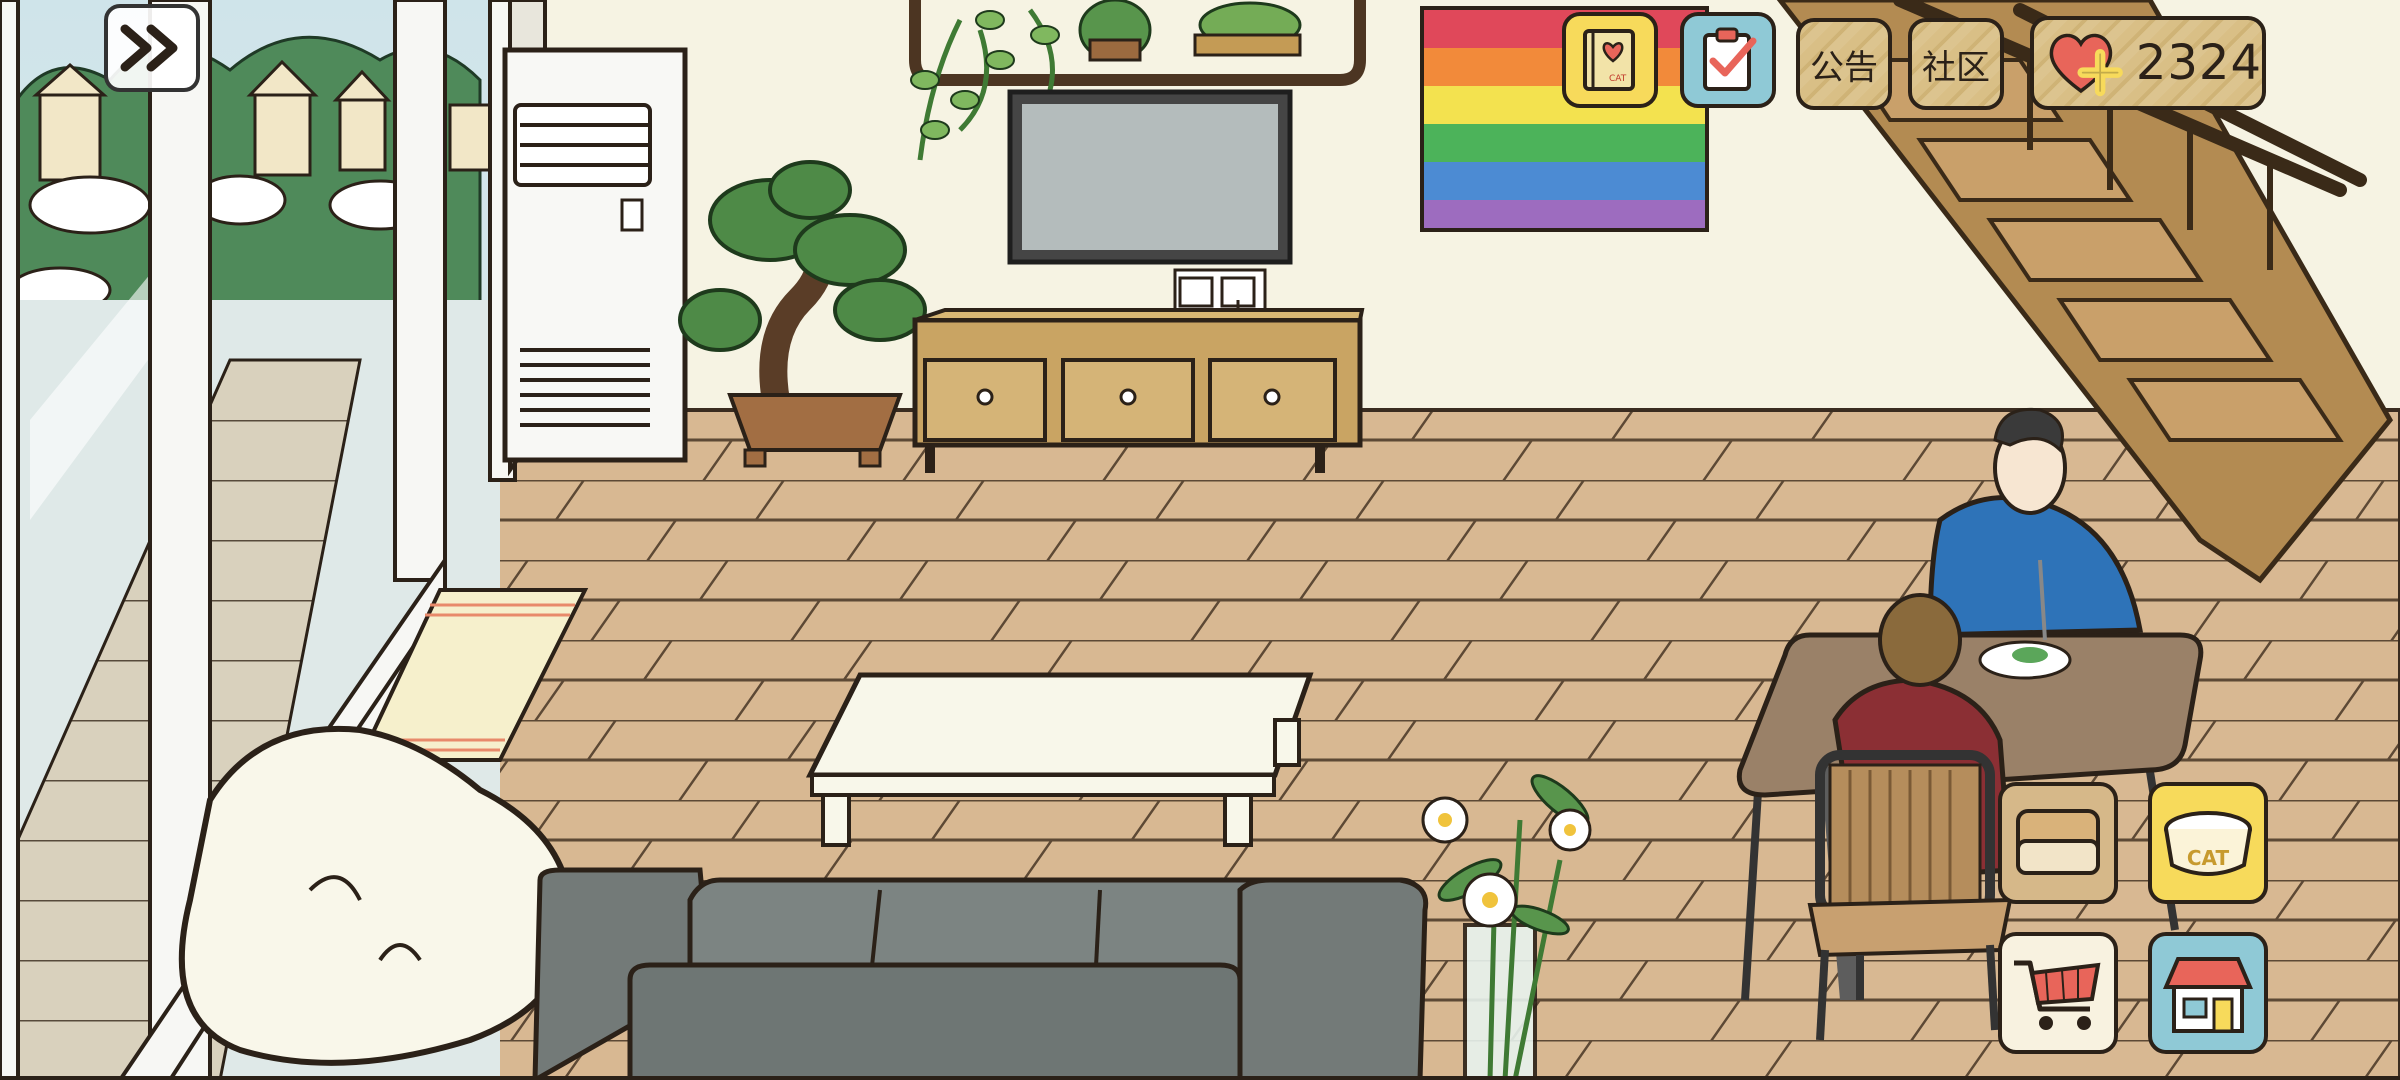 The height and width of the screenshot is (1080, 2400). I want to click on clipboard-check-icon, so click(1730, 59).